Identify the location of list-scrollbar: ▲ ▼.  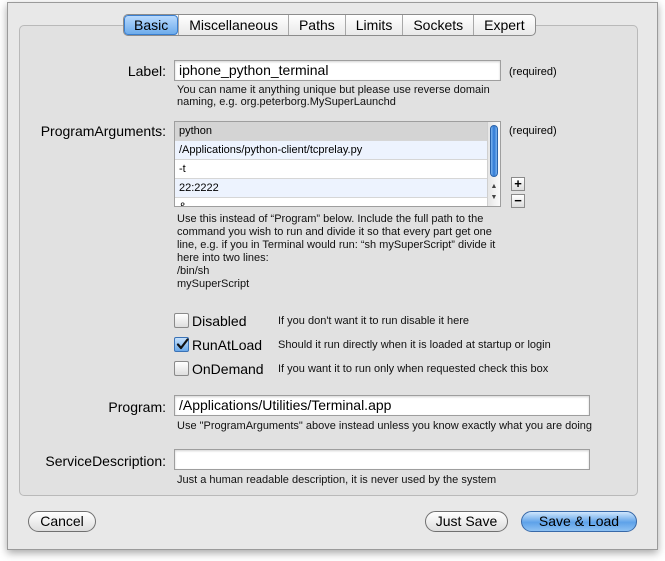
(493, 164).